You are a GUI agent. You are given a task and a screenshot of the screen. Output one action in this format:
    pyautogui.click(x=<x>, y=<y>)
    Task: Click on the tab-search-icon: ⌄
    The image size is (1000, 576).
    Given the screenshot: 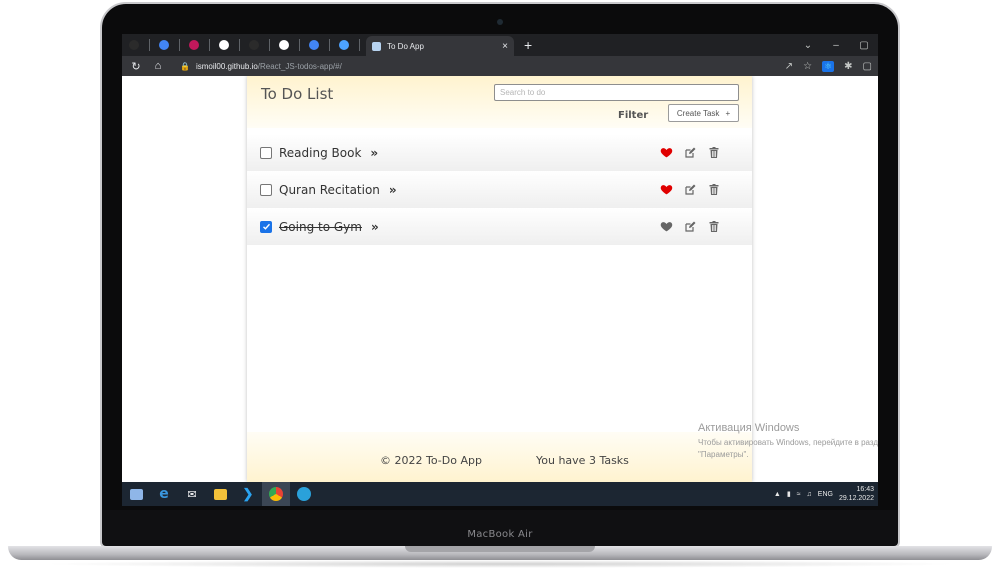 What is the action you would take?
    pyautogui.click(x=808, y=45)
    